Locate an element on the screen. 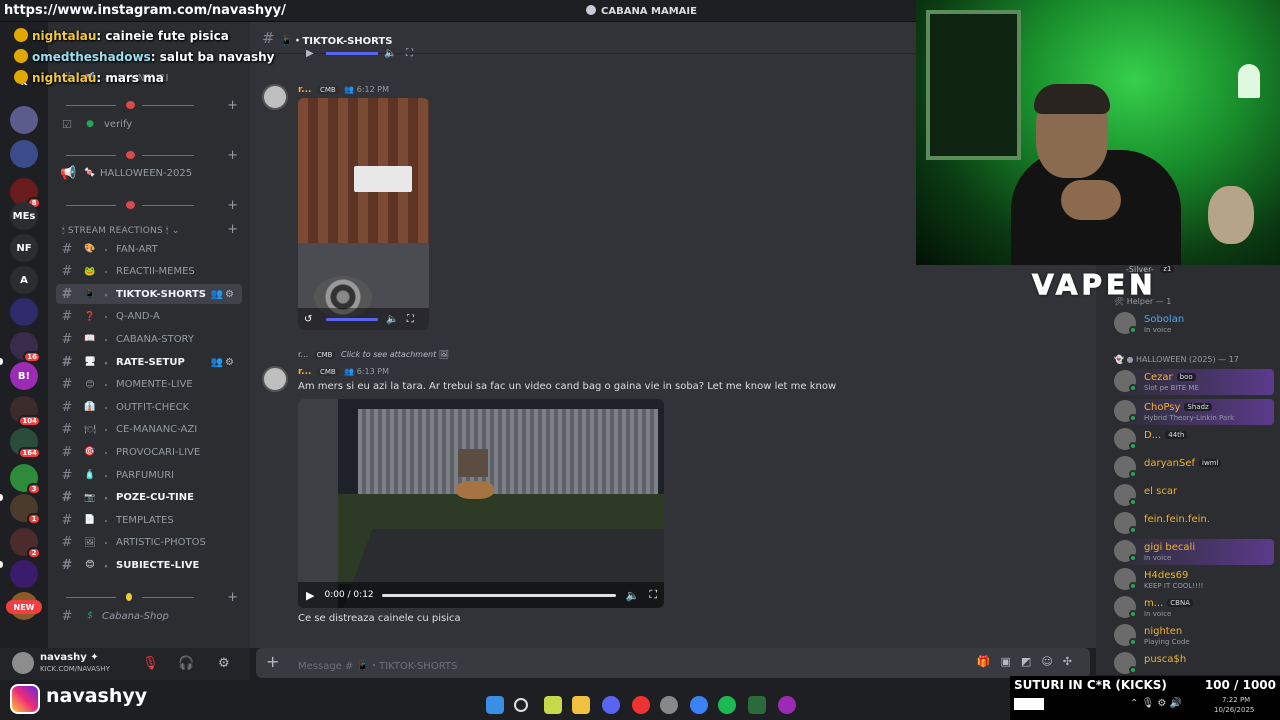 This screenshot has height=720, width=1280. server-icon: 3 is located at coordinates (25, 479).